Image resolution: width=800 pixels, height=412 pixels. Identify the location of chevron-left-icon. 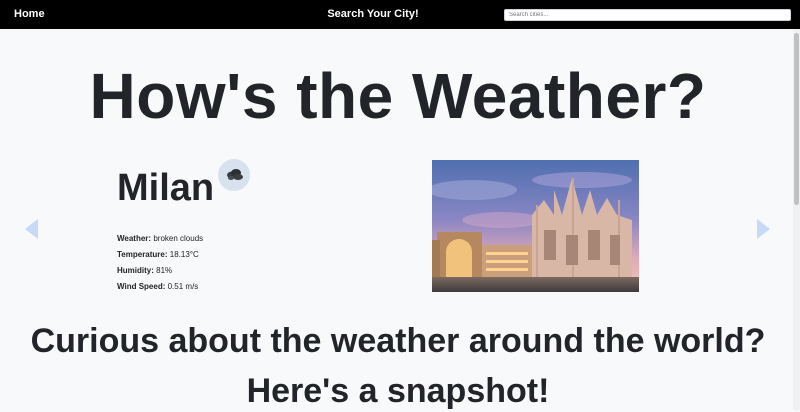
(31, 229).